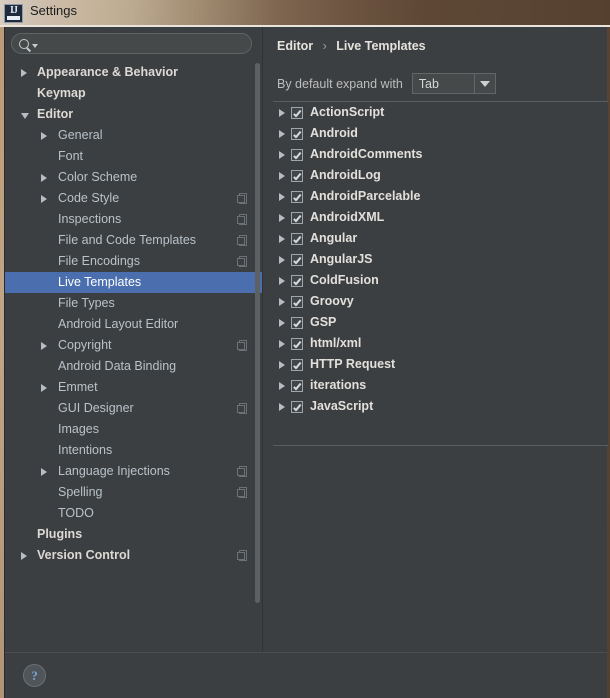 Image resolution: width=610 pixels, height=698 pixels. What do you see at coordinates (440, 406) in the screenshot?
I see `list-item: JavaScript` at bounding box center [440, 406].